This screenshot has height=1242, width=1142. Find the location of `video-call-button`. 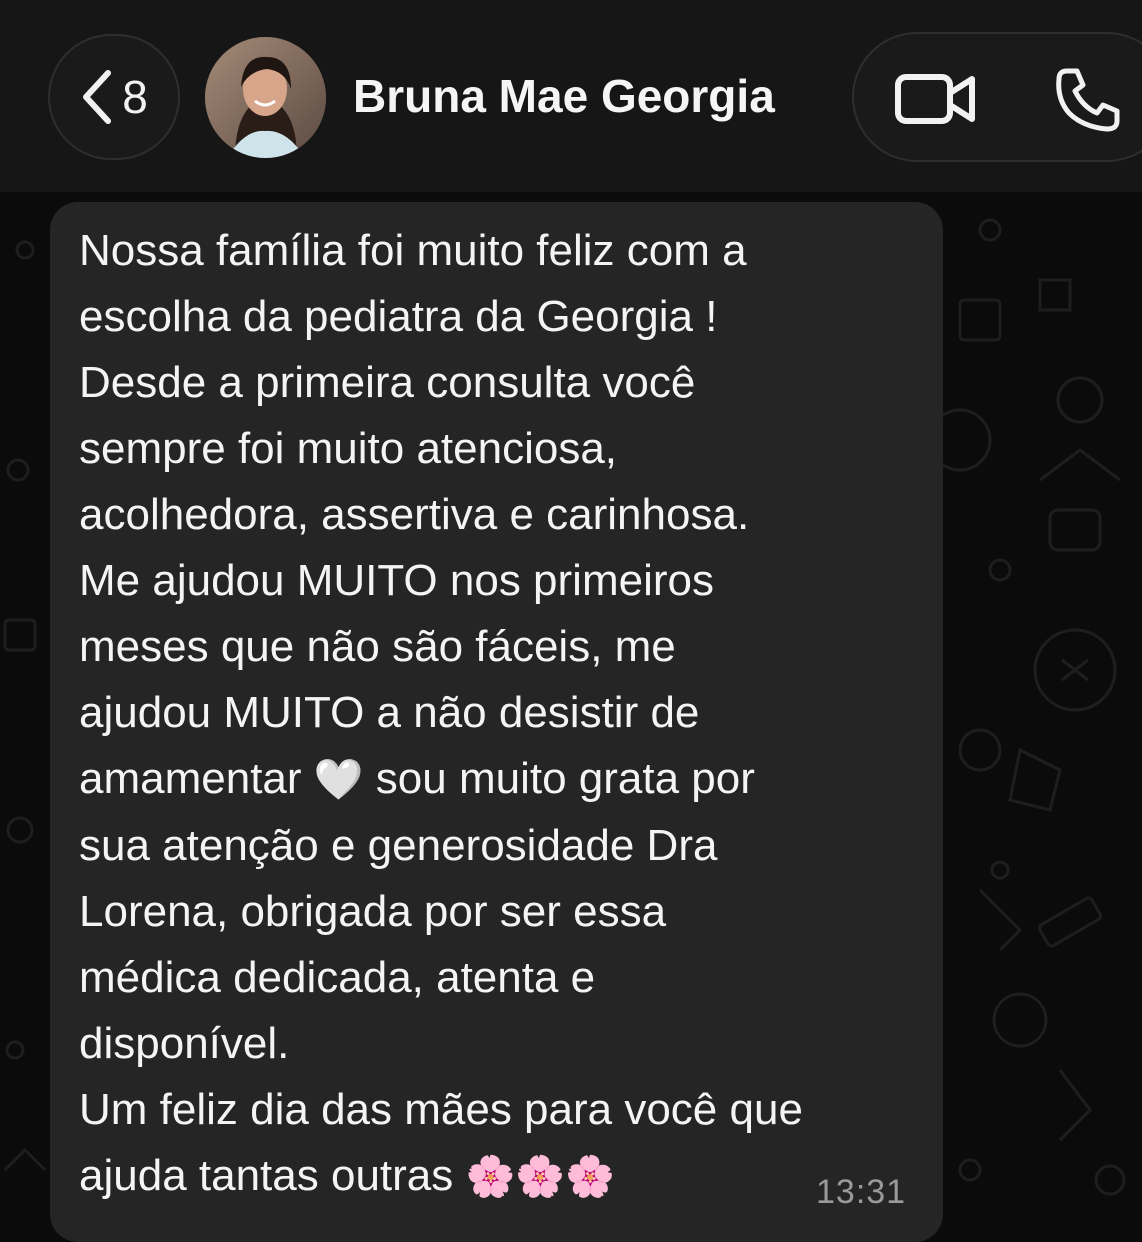

video-call-button is located at coordinates (935, 99).